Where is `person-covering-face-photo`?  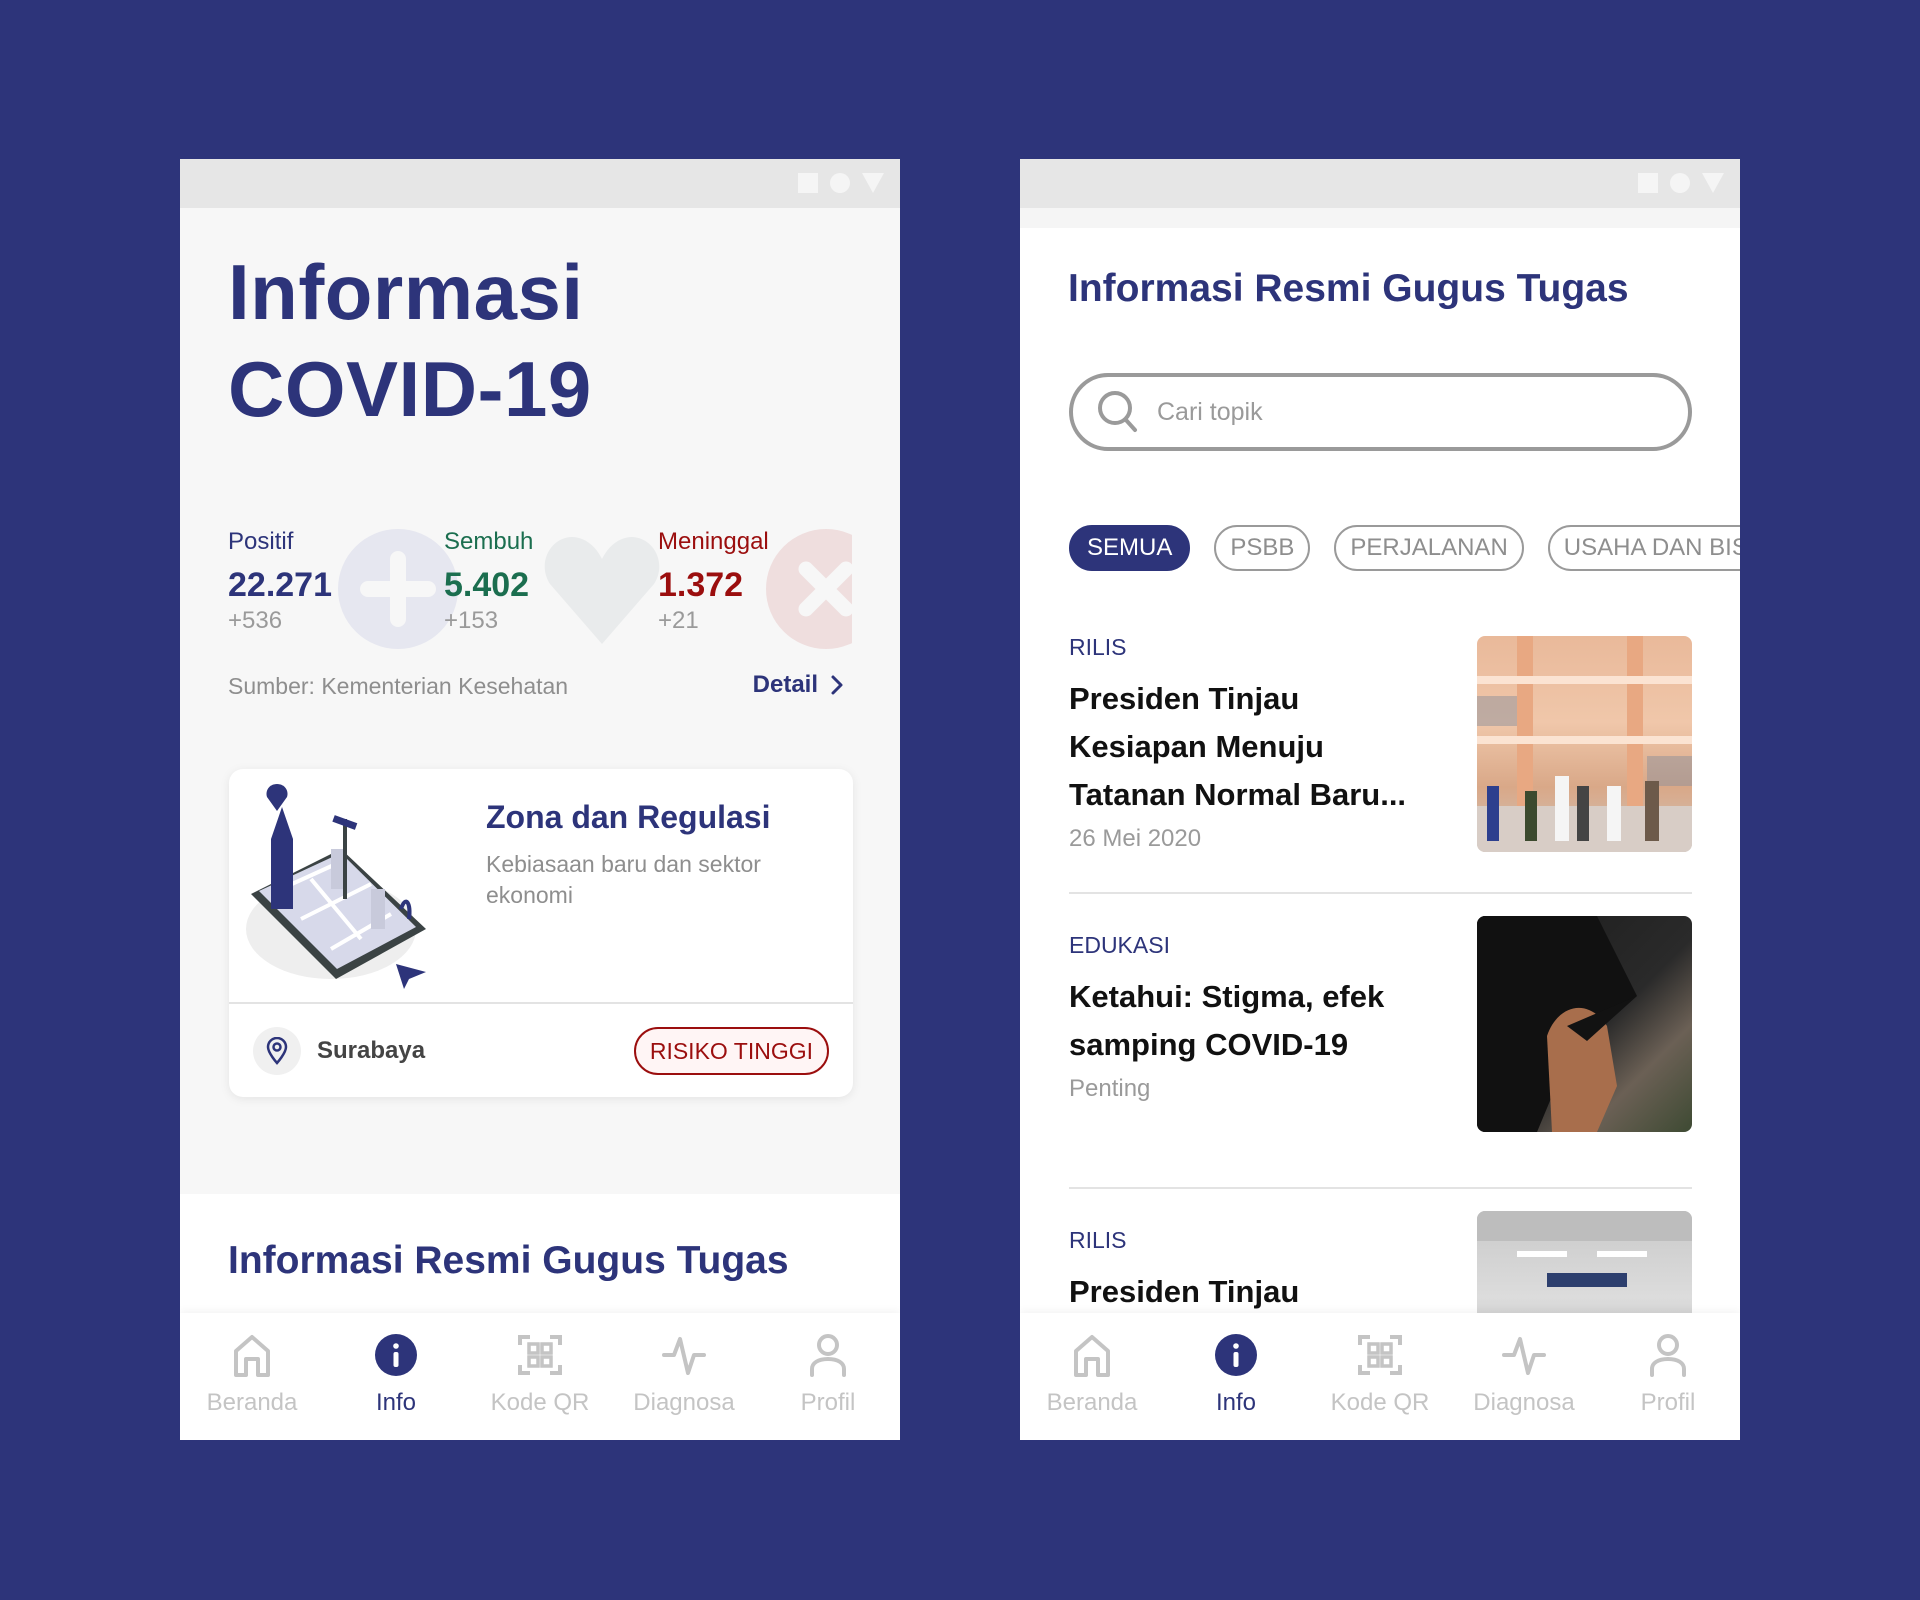 person-covering-face-photo is located at coordinates (1584, 1024).